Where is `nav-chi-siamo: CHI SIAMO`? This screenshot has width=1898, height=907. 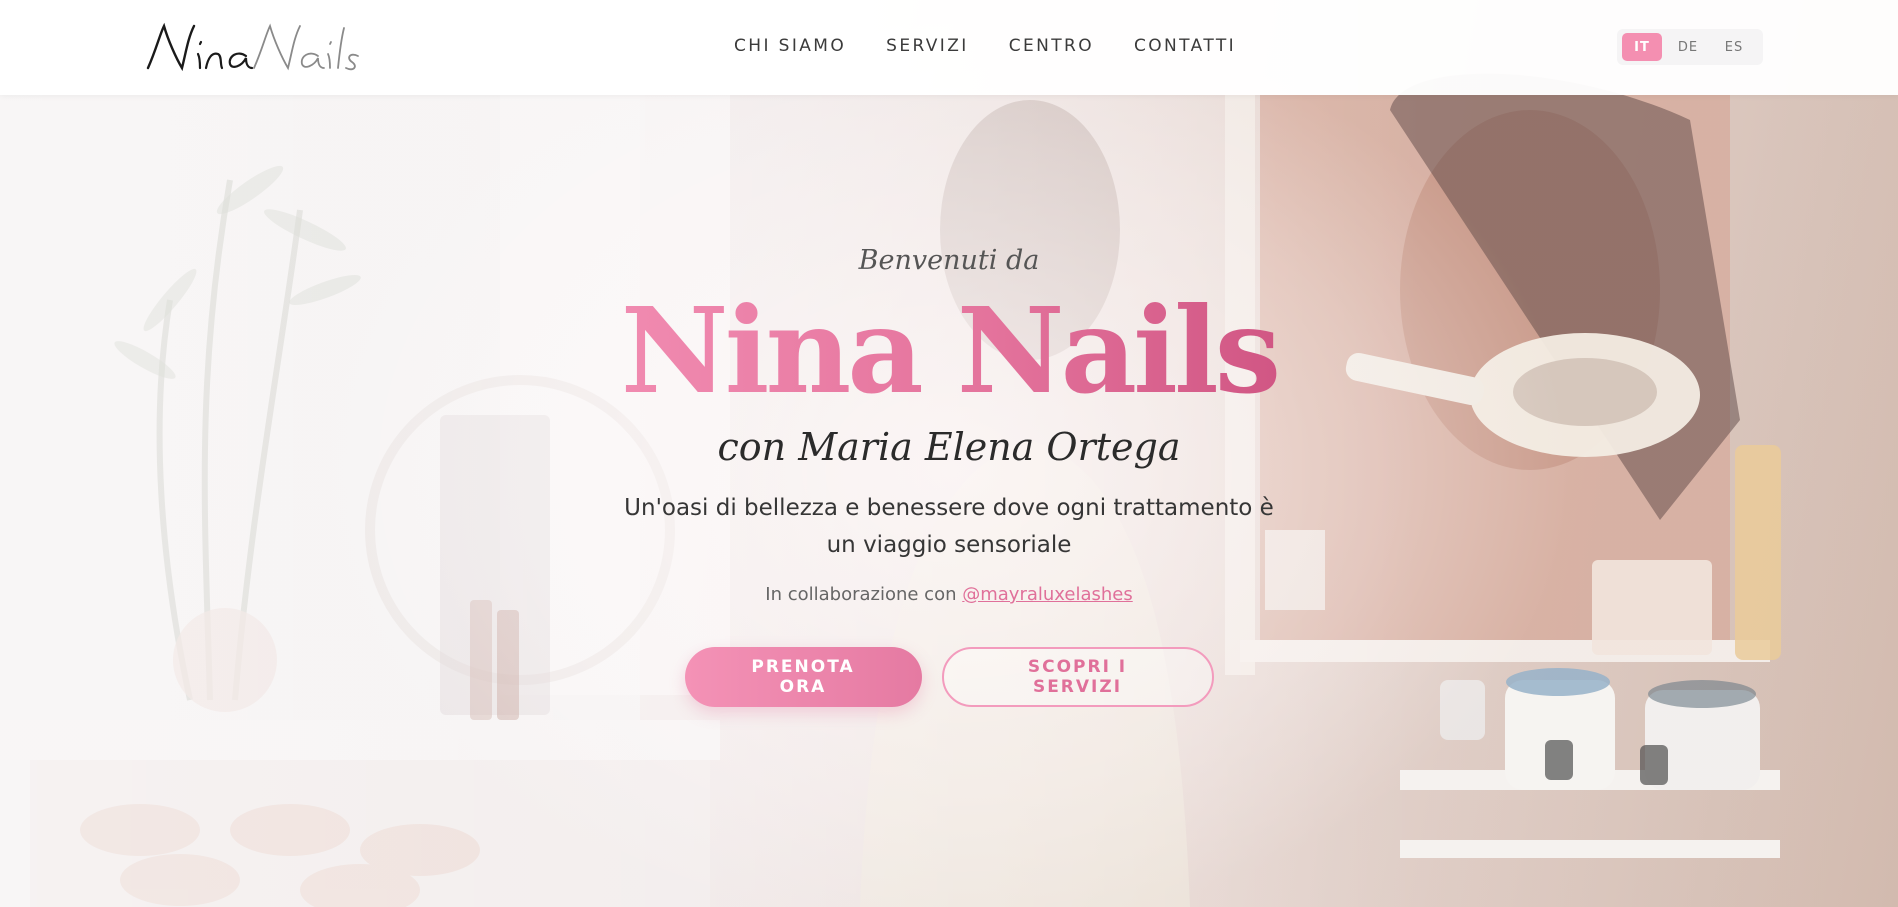
nav-chi-siamo: CHI SIAMO is located at coordinates (790, 46).